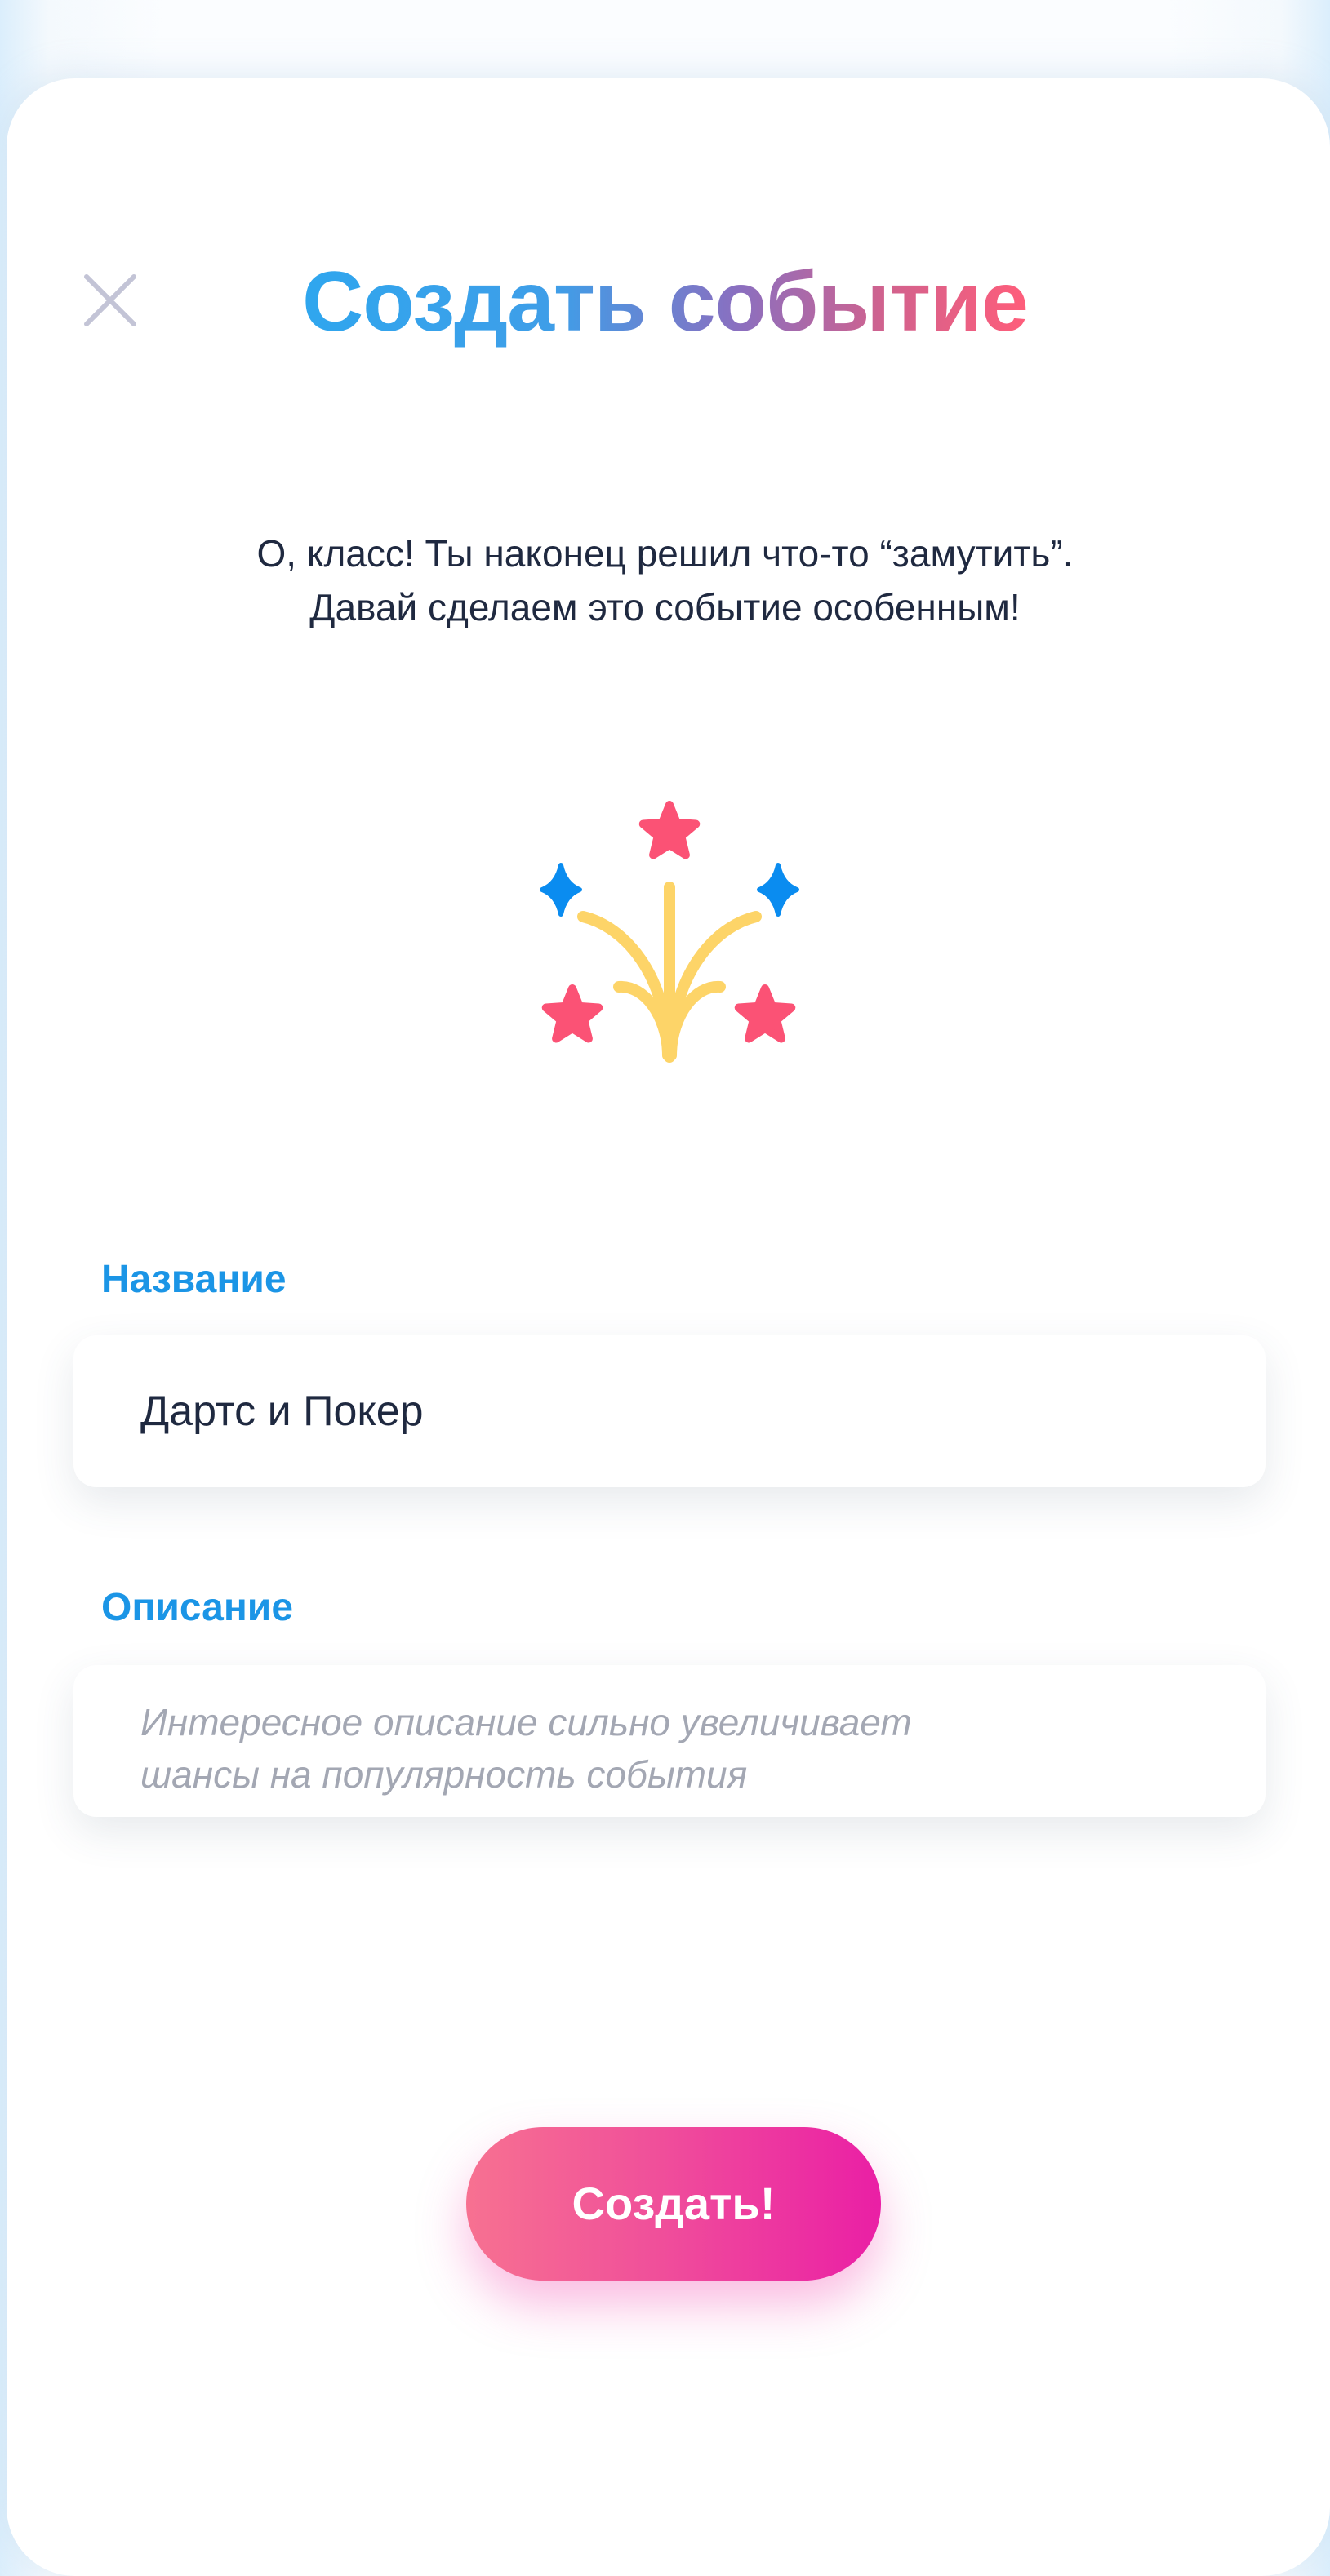 This screenshot has width=1330, height=2576. I want to click on sparkle-left, so click(561, 890).